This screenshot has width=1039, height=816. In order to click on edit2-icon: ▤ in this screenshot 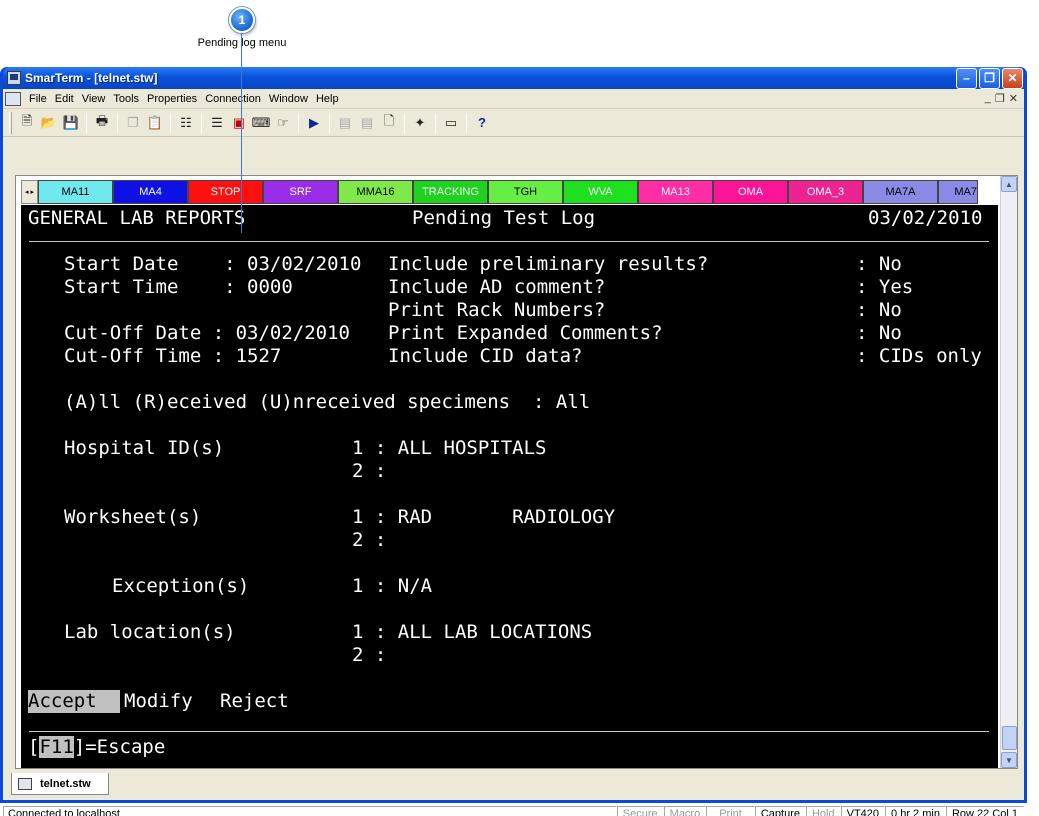, I will do `click(367, 123)`.